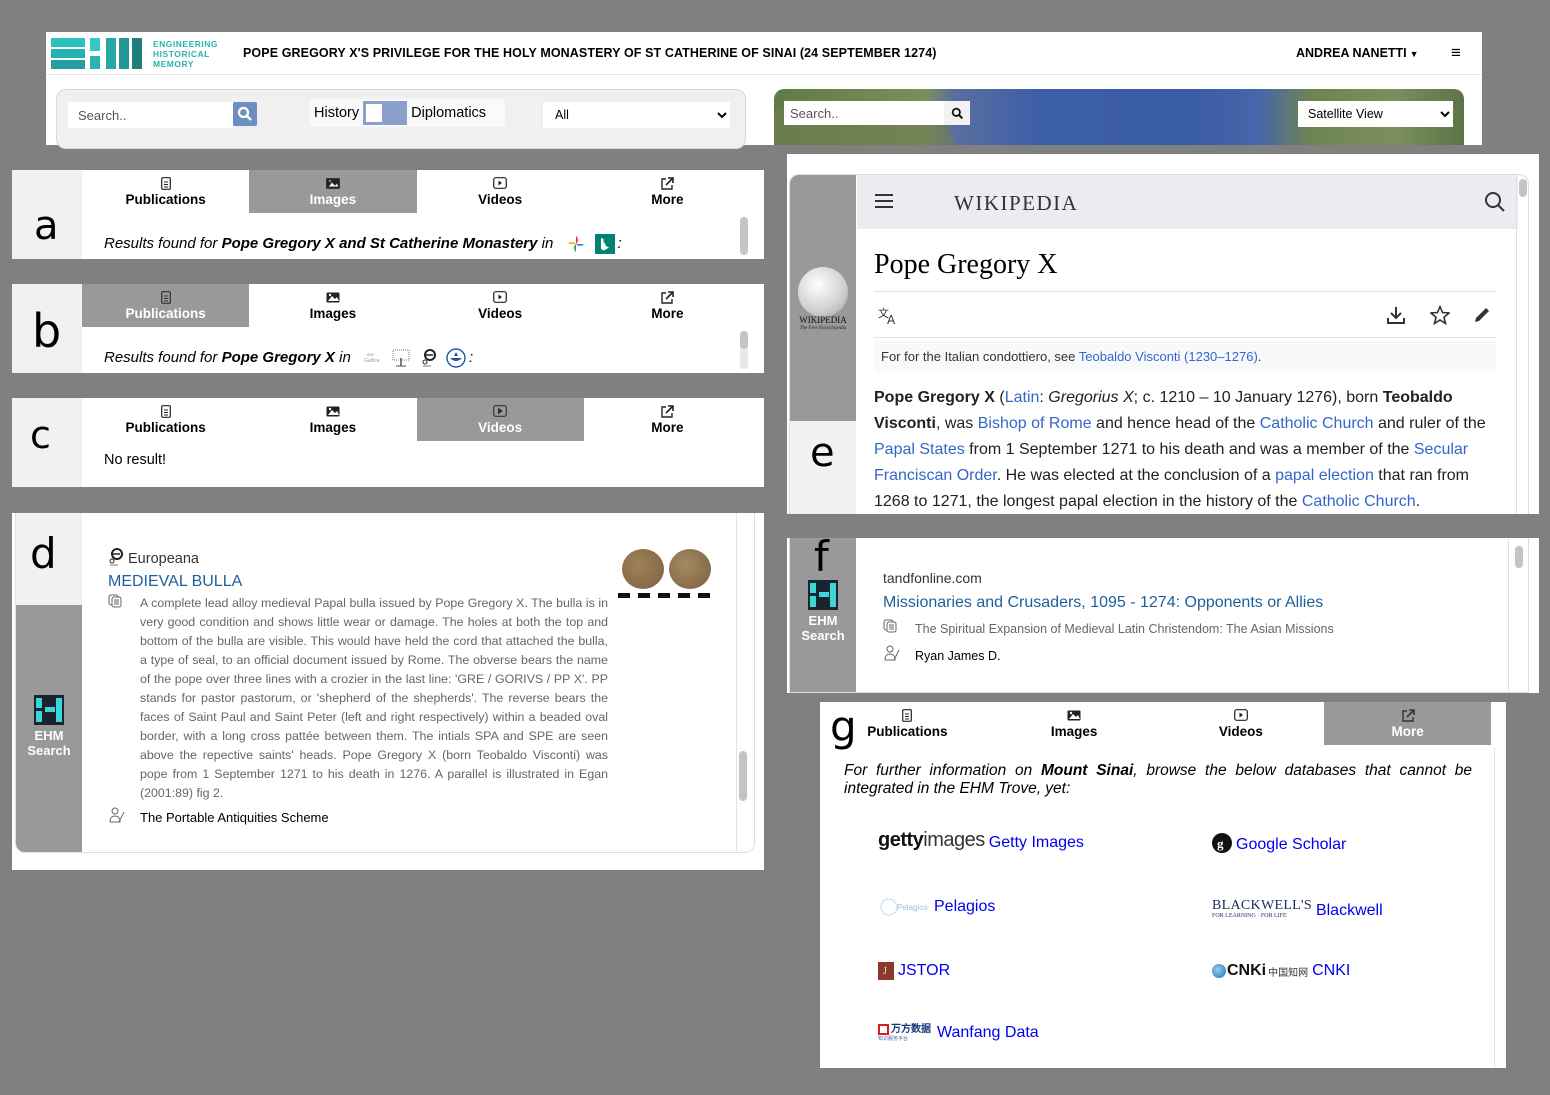  I want to click on library-tree-icon, so click(401, 358).